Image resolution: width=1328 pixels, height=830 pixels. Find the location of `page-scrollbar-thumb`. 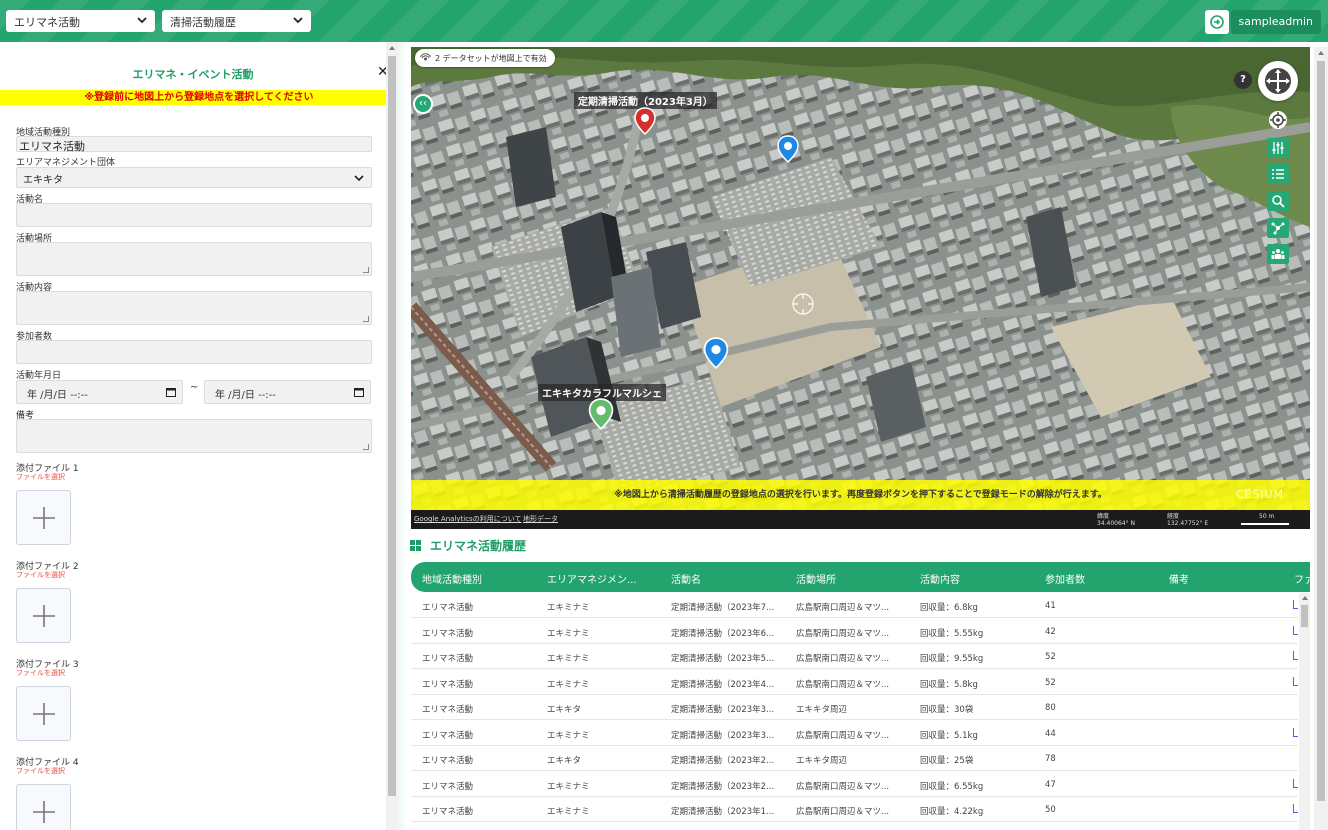

page-scrollbar-thumb is located at coordinates (1321, 431).